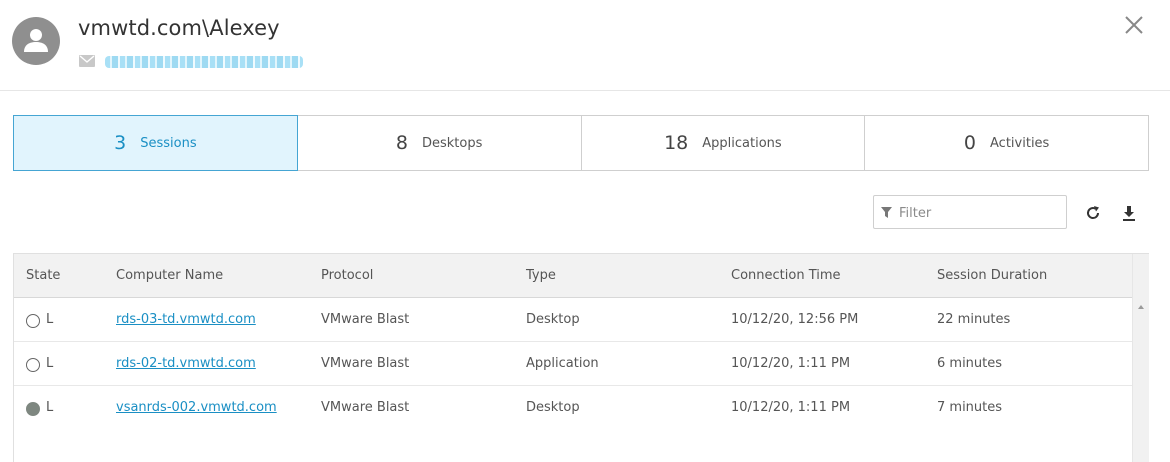 The image size is (1170, 462). I want to click on column-header-protocol: Protocol, so click(347, 275).